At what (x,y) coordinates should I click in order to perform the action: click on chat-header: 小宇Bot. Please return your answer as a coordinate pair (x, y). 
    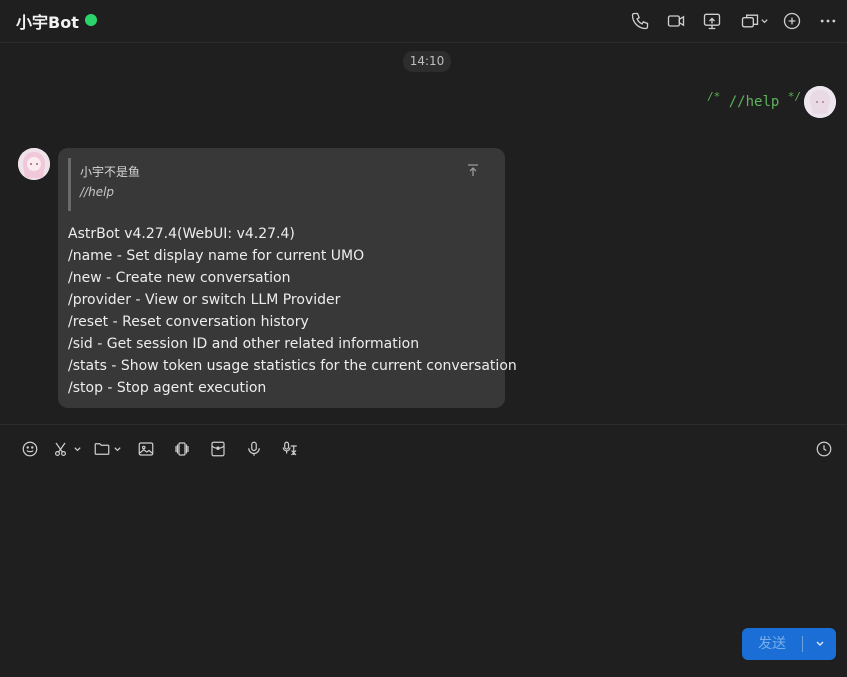
    Looking at the image, I should click on (423, 21).